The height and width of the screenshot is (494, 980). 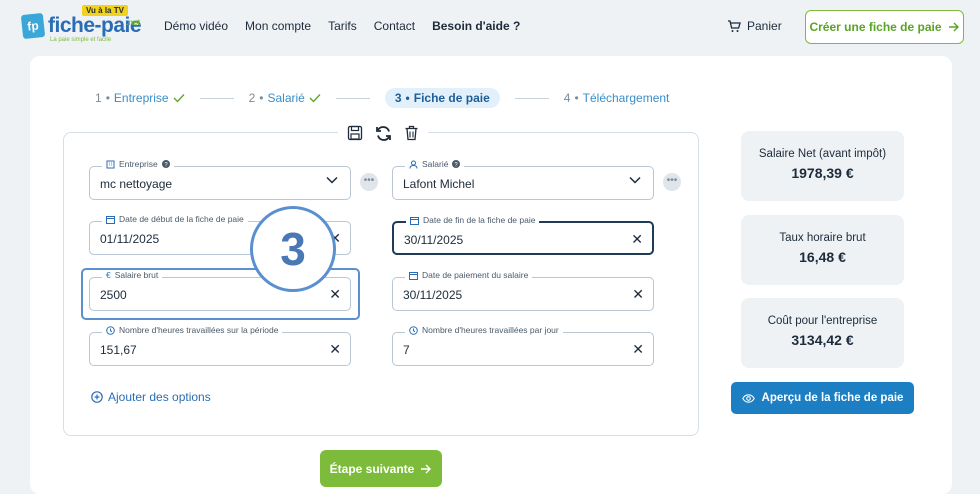 I want to click on plus-circle-icon, so click(x=97, y=397).